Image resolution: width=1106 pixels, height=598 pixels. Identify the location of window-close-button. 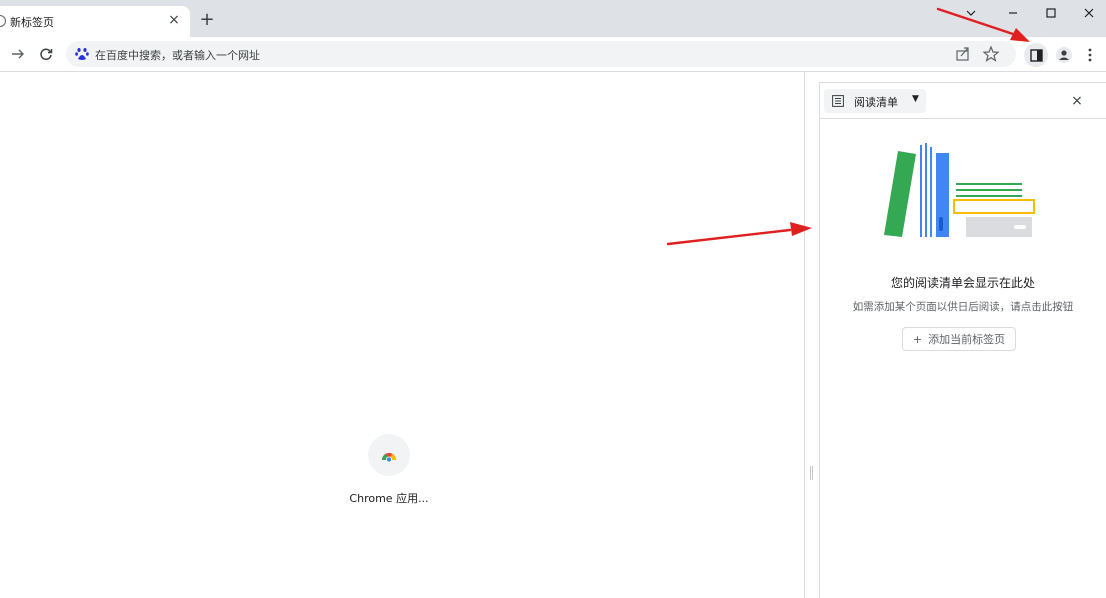
(1089, 13).